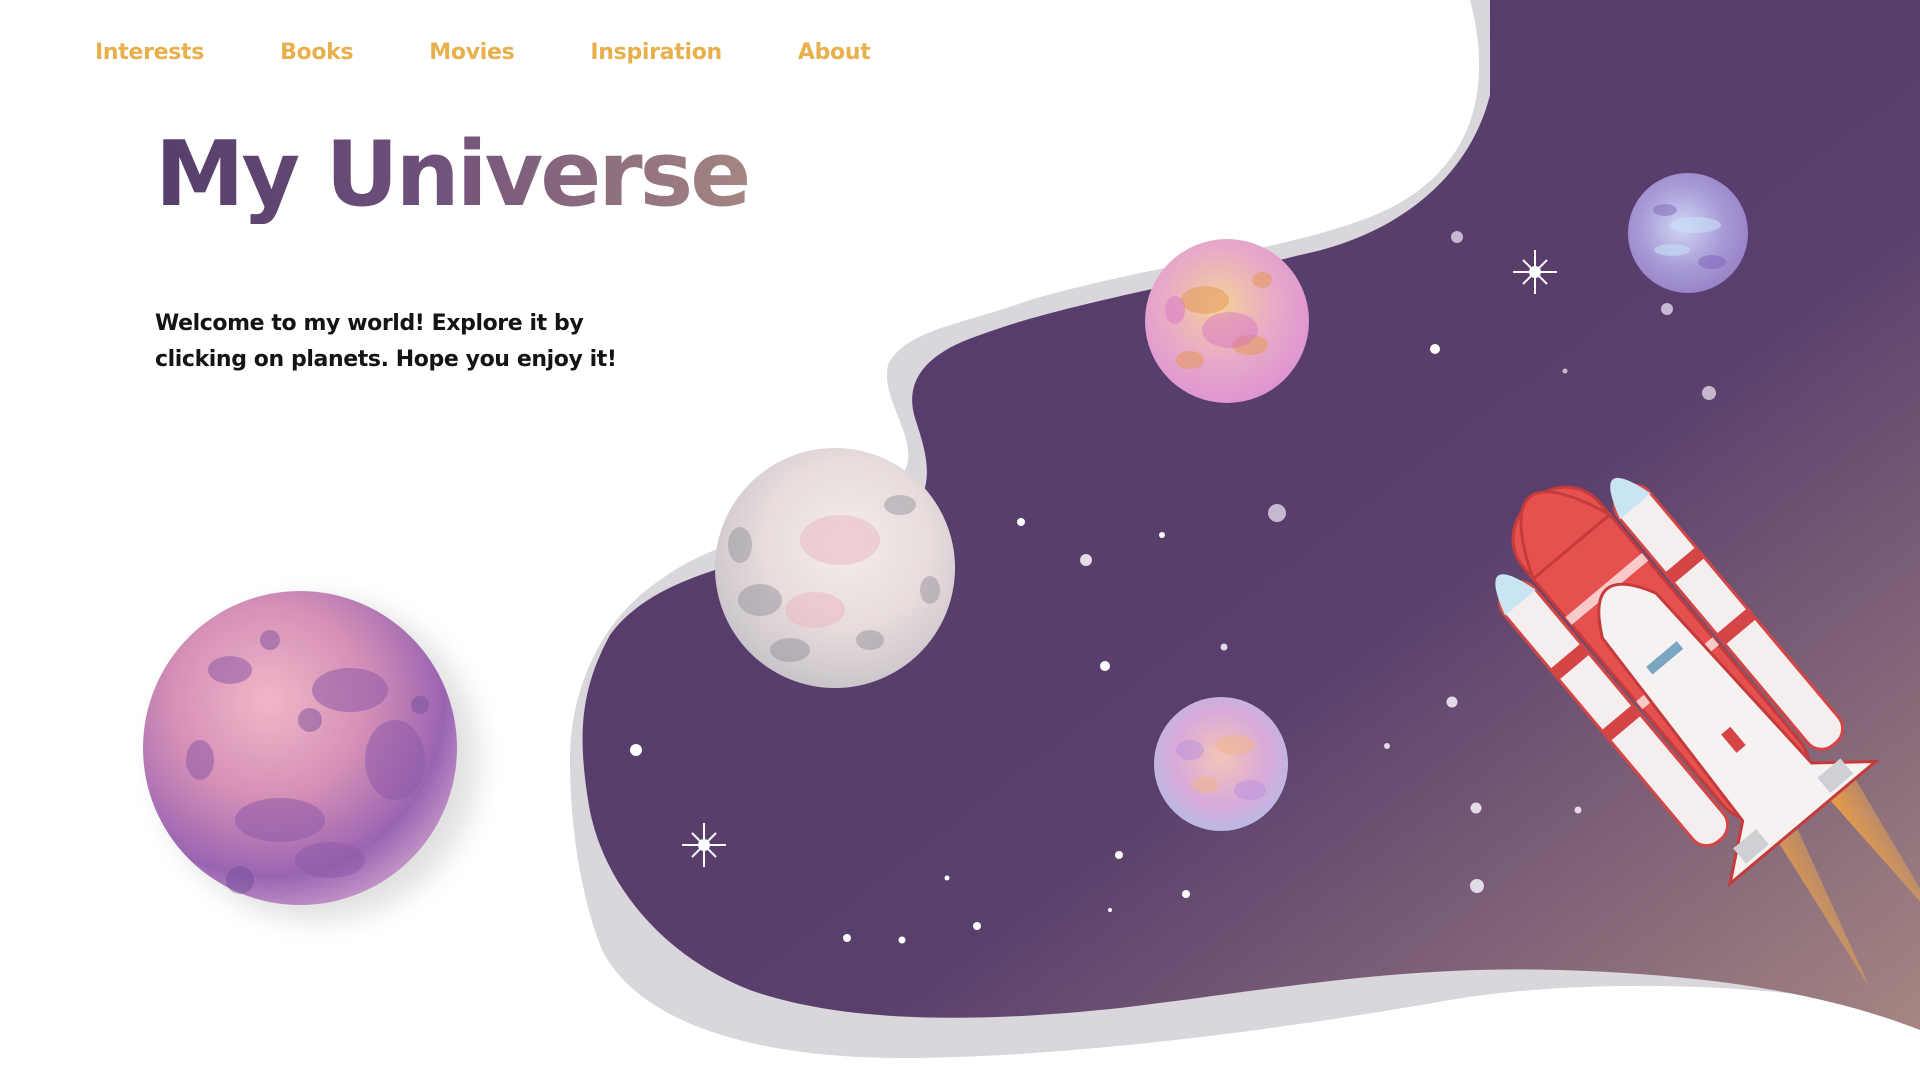 Image resolution: width=1920 pixels, height=1080 pixels. I want to click on nav-item-books: Books, so click(317, 52).